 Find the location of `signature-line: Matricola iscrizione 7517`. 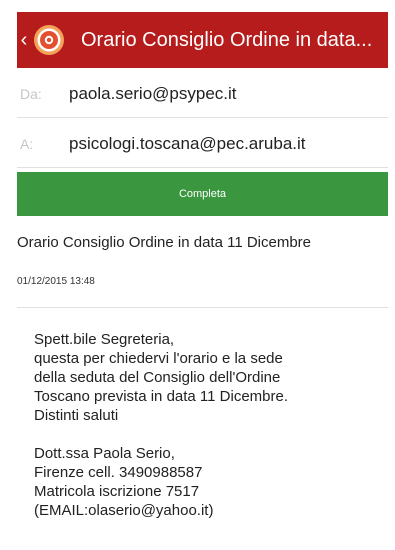

signature-line: Matricola iscrizione 7517 is located at coordinates (117, 491).